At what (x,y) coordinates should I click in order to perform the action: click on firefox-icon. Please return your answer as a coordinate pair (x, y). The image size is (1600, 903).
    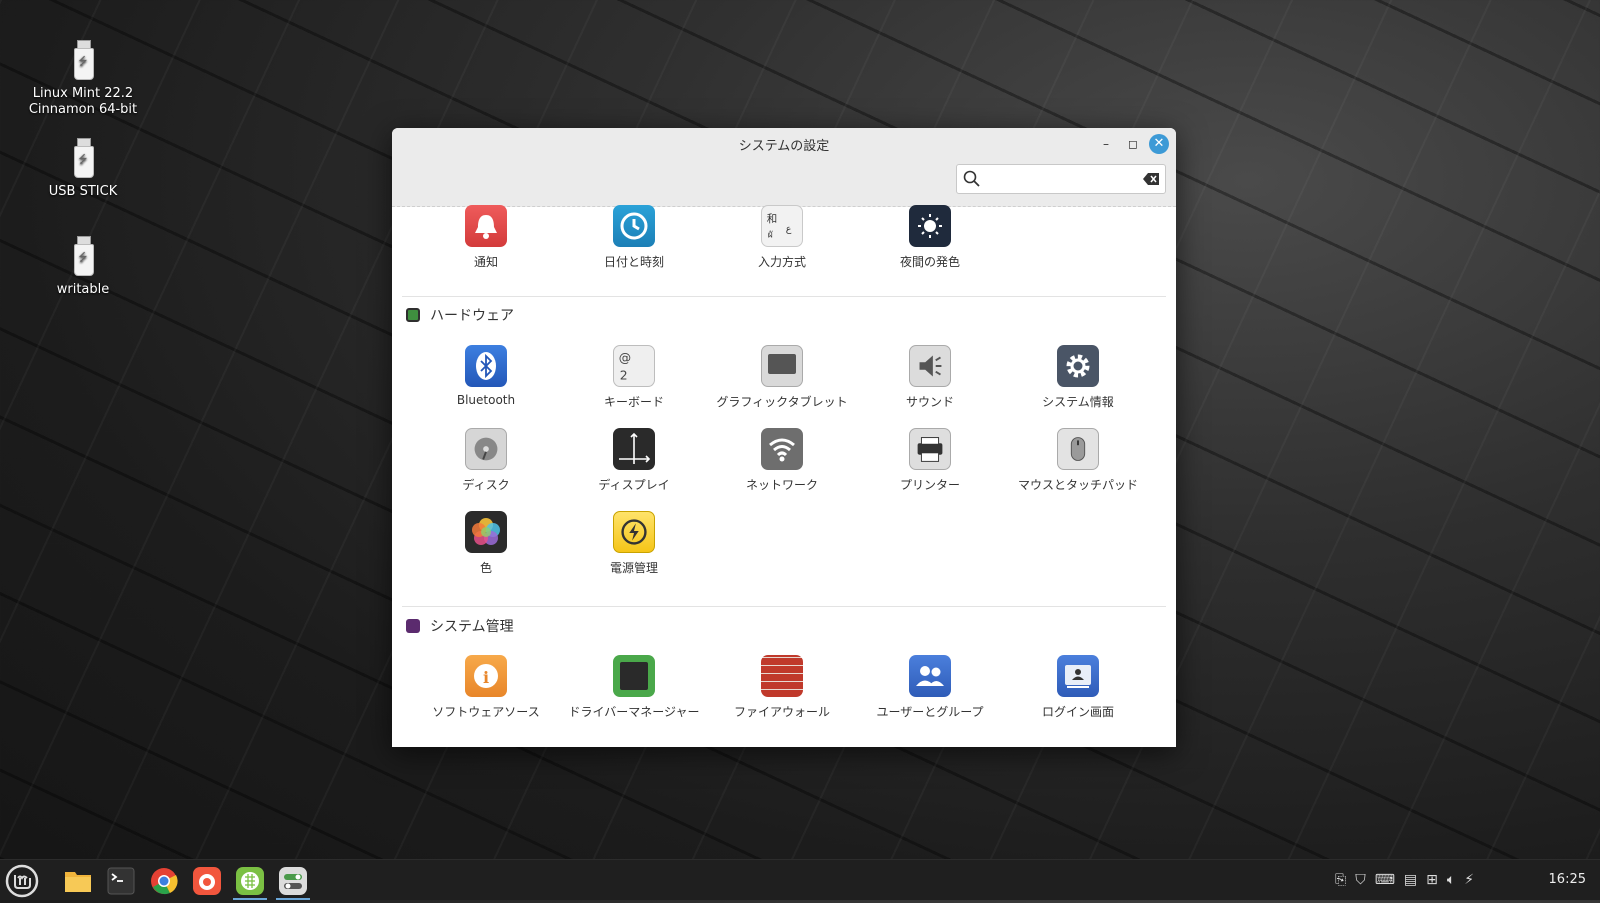
    Looking at the image, I should click on (207, 881).